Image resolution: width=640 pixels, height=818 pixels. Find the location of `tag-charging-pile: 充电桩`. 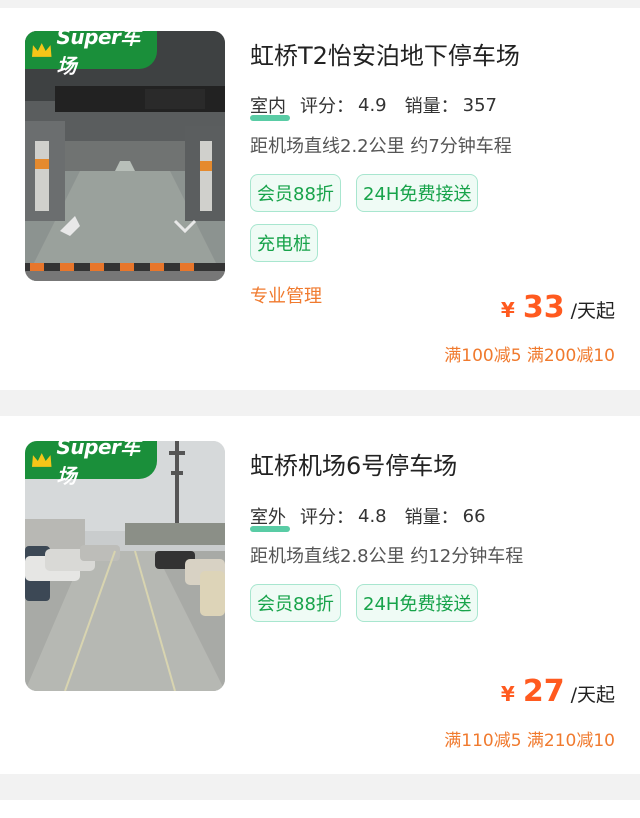

tag-charging-pile: 充电桩 is located at coordinates (284, 243).